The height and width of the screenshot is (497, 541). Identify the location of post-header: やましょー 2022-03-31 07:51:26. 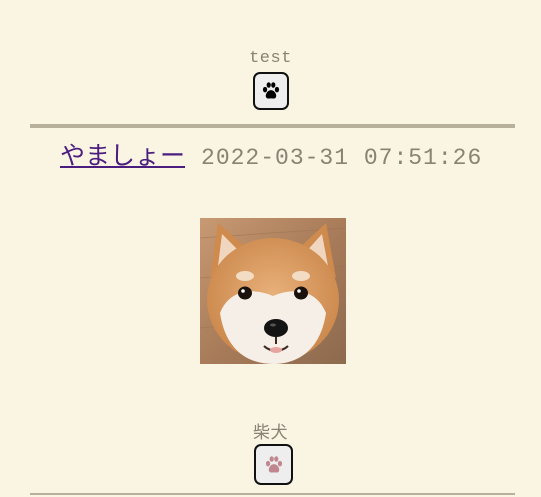
(271, 154).